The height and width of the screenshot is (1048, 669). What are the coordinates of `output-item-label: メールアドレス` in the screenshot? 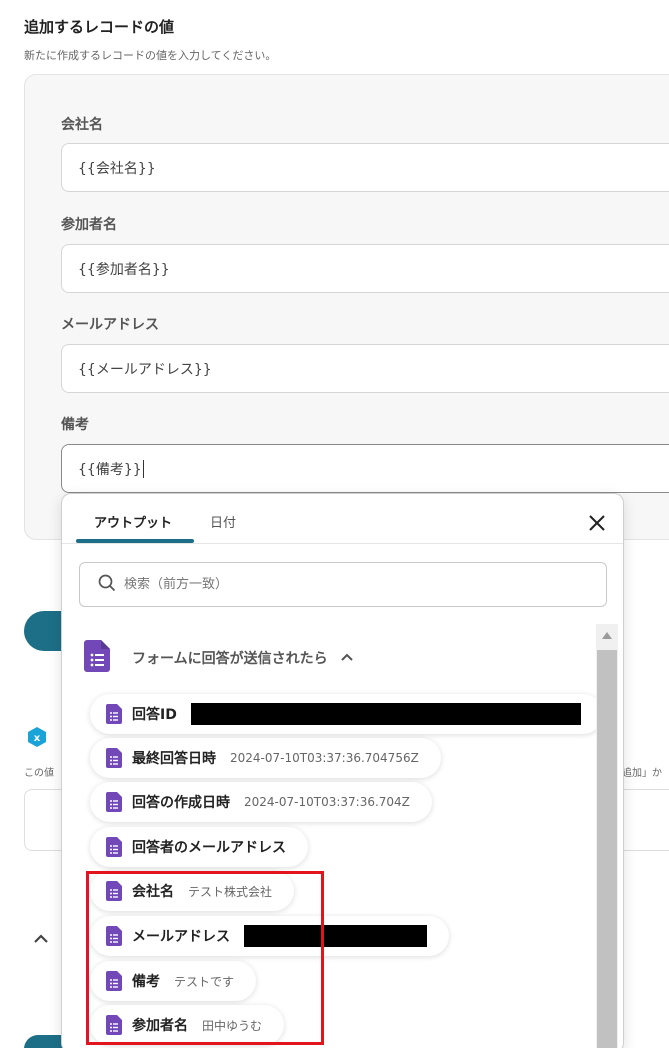 It's located at (181, 937).